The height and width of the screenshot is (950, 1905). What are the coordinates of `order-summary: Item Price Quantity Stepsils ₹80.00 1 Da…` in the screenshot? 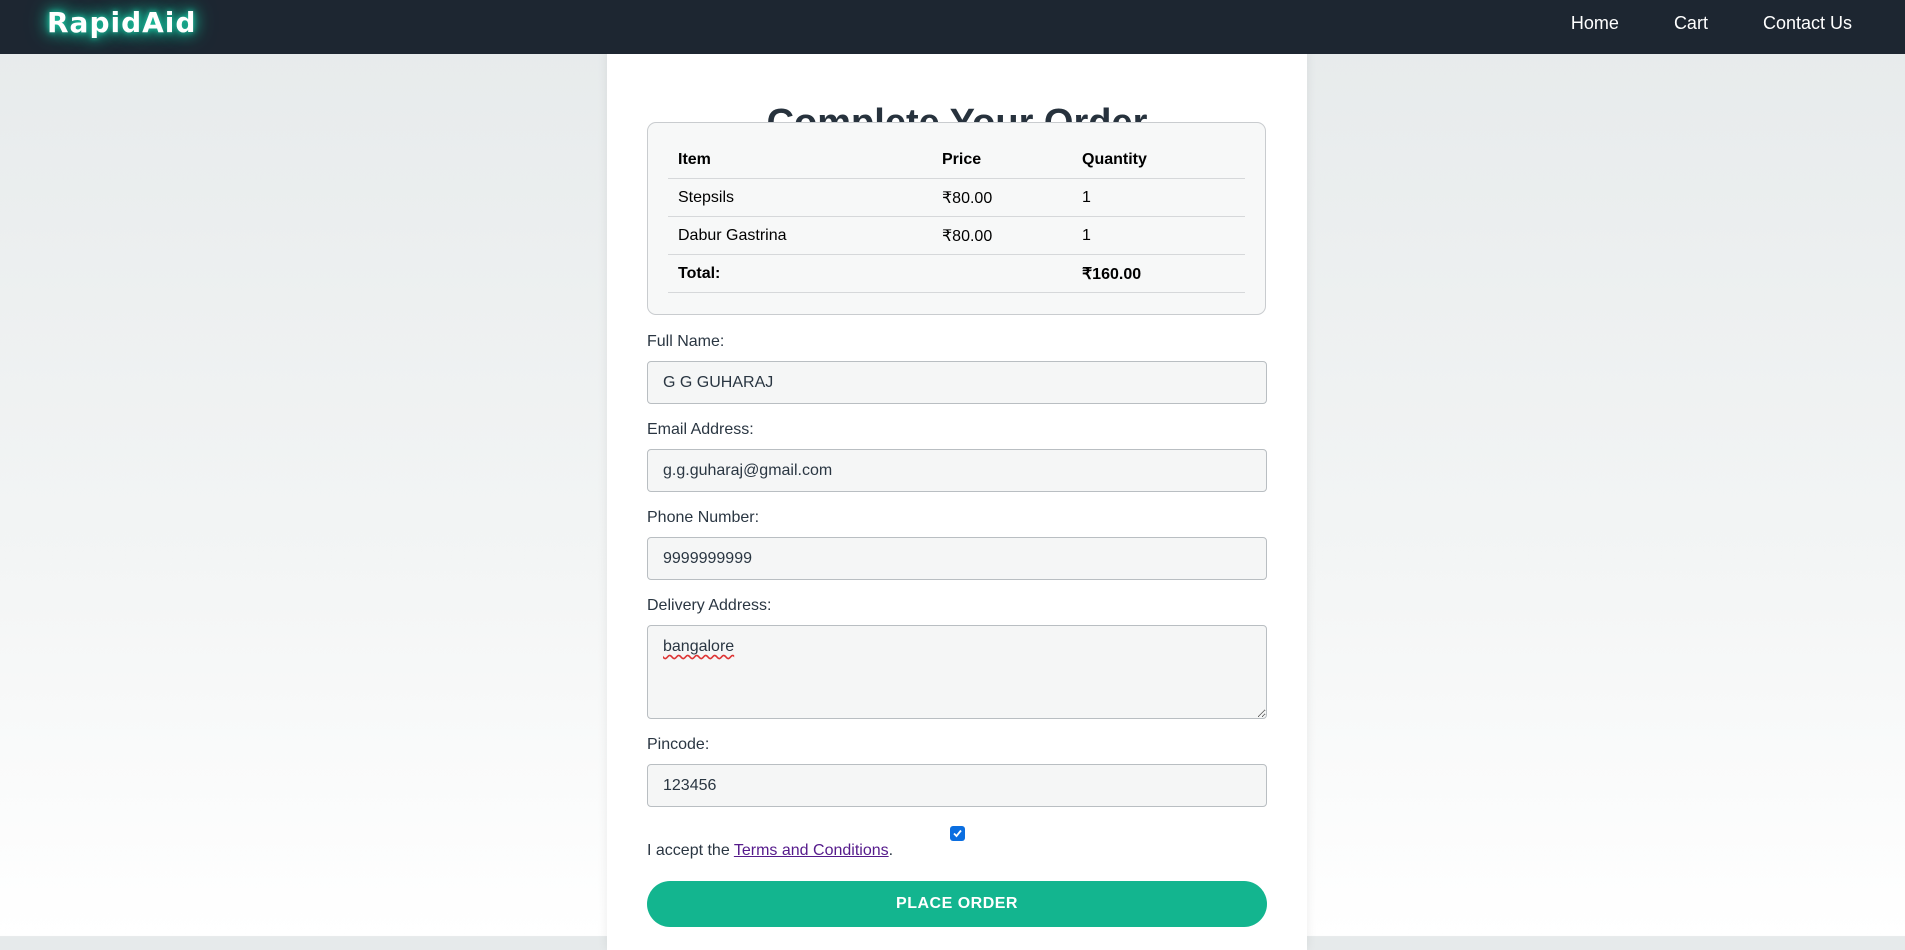 It's located at (956, 218).